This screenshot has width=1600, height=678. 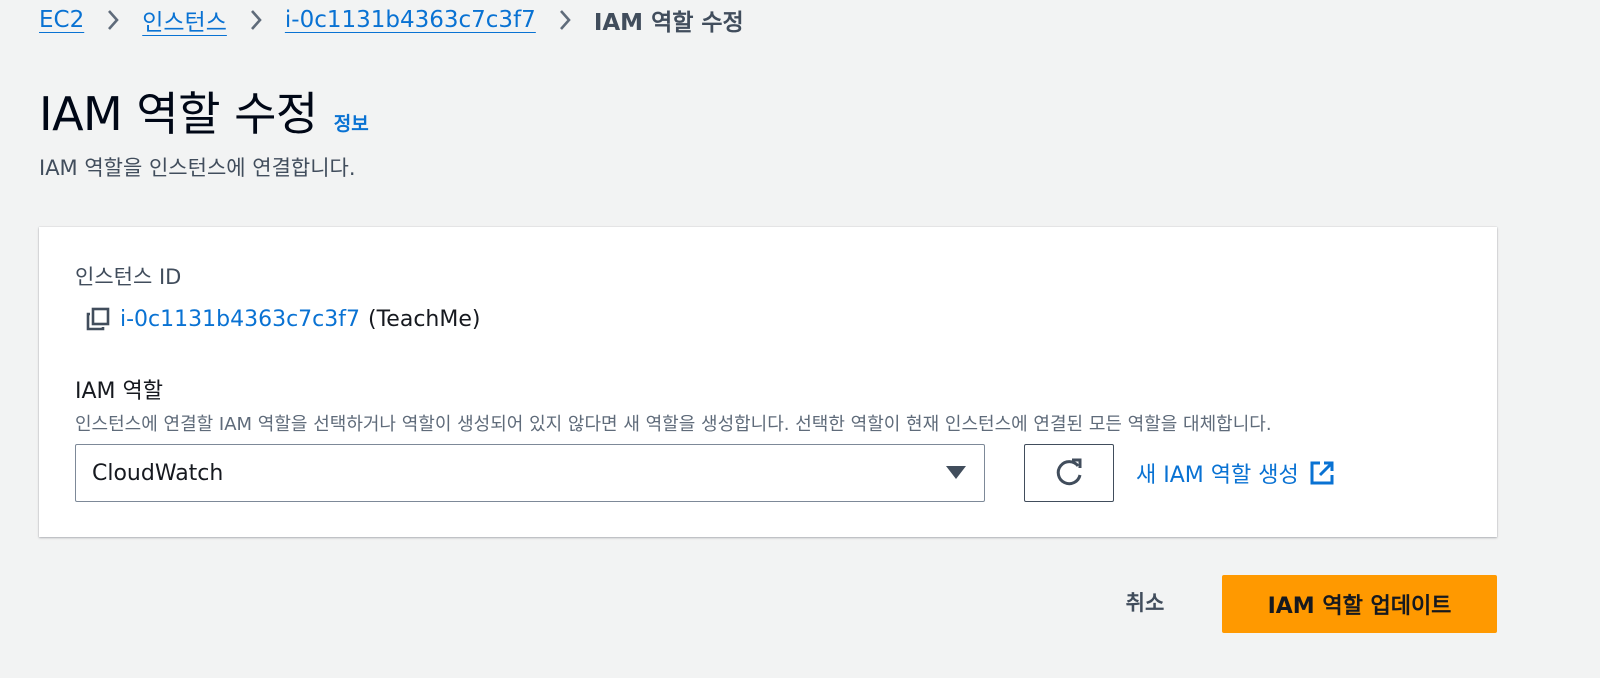 What do you see at coordinates (184, 20) in the screenshot?
I see `breadcrumb-instances: 인스턴스` at bounding box center [184, 20].